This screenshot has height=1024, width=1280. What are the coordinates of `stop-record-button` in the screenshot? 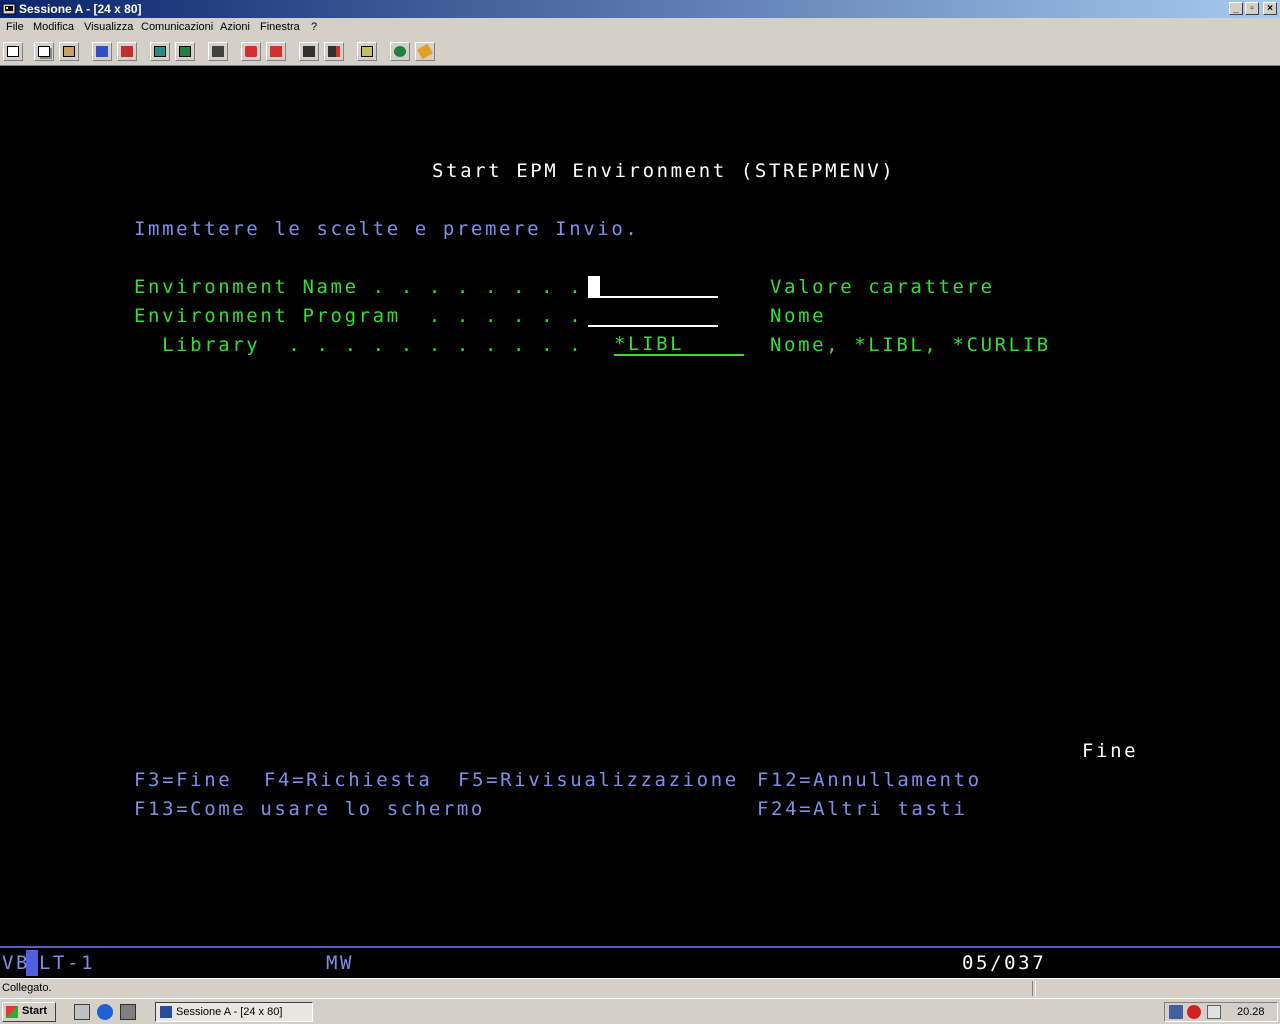 It's located at (276, 51).